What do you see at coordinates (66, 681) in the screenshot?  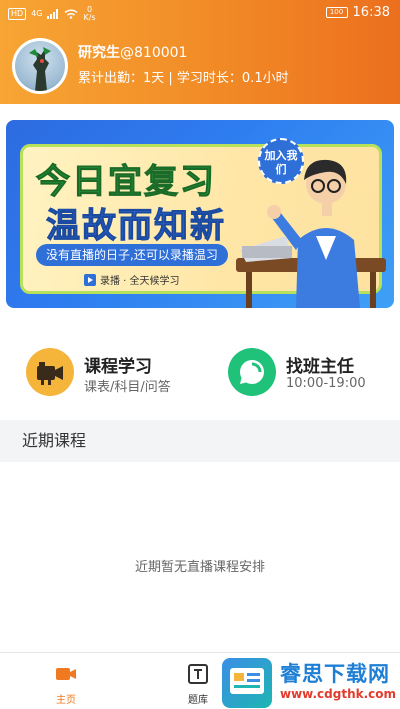 I see `nav-tab-home: 主页` at bounding box center [66, 681].